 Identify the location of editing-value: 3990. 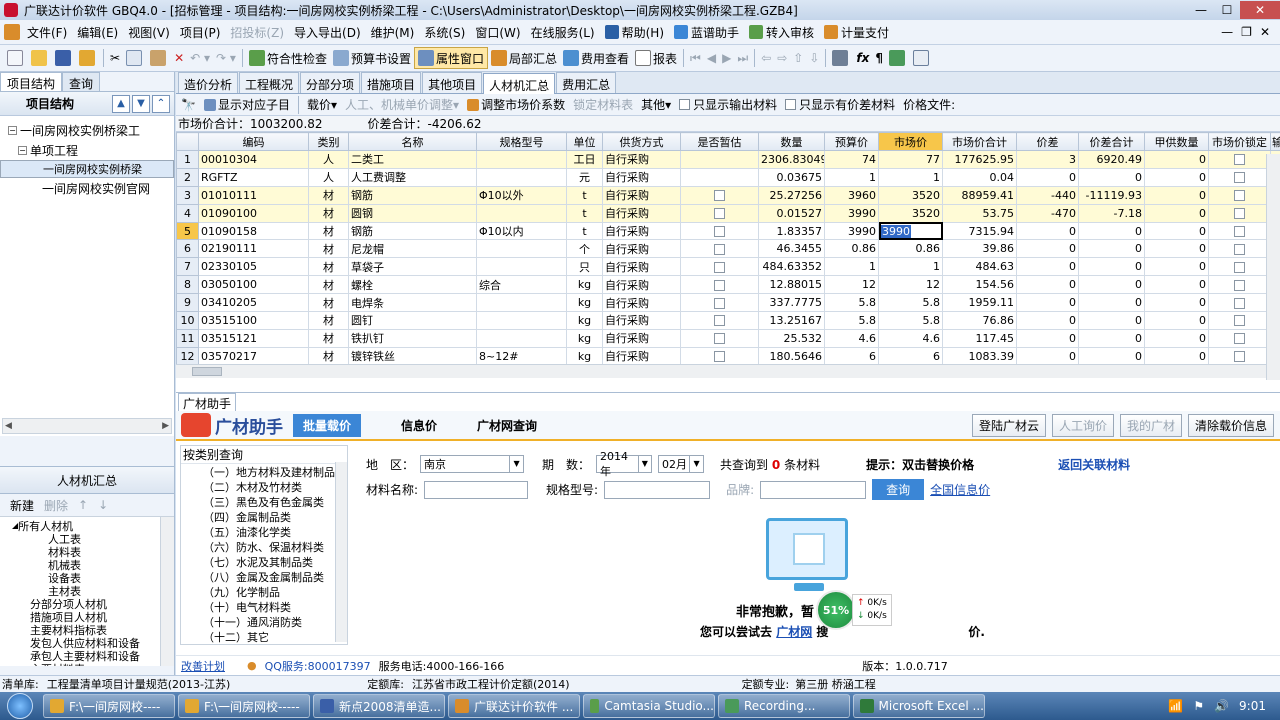
(896, 231).